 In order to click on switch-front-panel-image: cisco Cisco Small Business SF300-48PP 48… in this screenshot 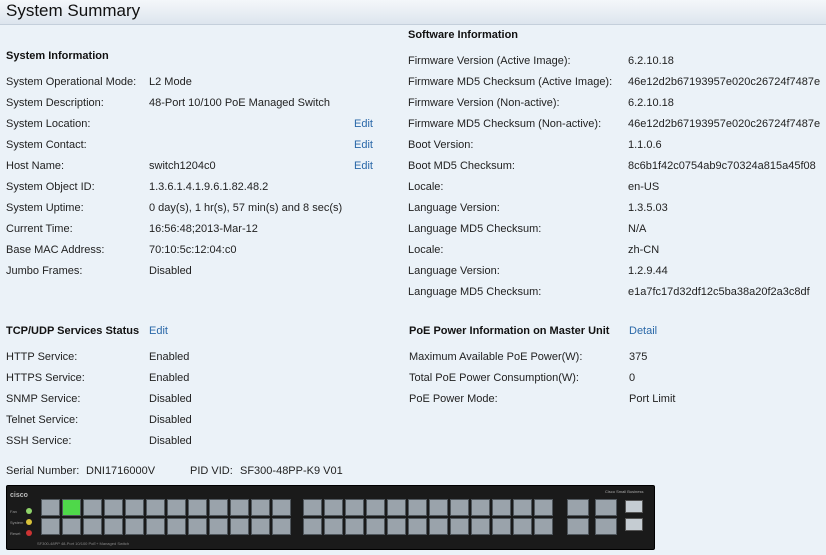, I will do `click(330, 517)`.